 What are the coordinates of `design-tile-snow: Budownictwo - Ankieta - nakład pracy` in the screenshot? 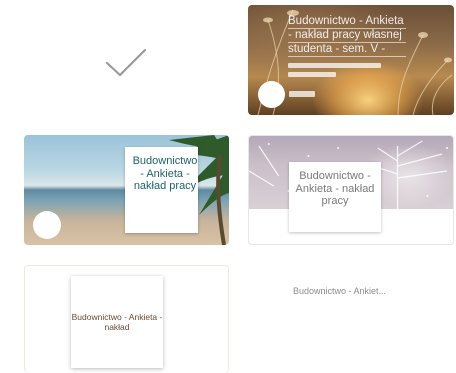 It's located at (351, 190).